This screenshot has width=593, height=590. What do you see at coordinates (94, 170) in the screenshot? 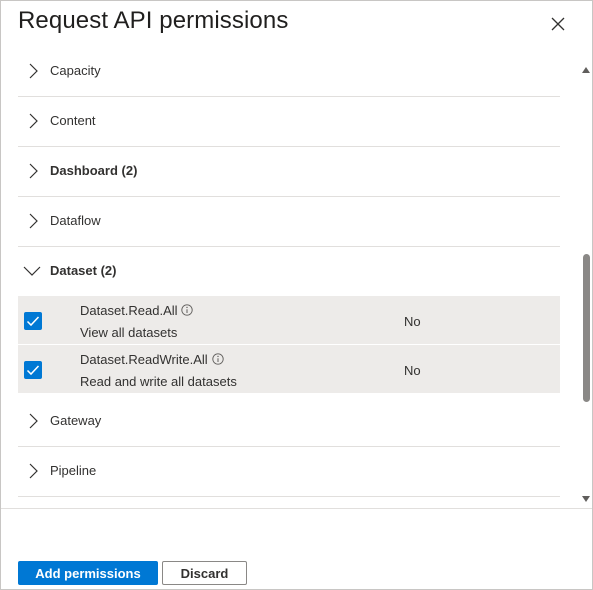
I see `category-label: Dashboard (2)` at bounding box center [94, 170].